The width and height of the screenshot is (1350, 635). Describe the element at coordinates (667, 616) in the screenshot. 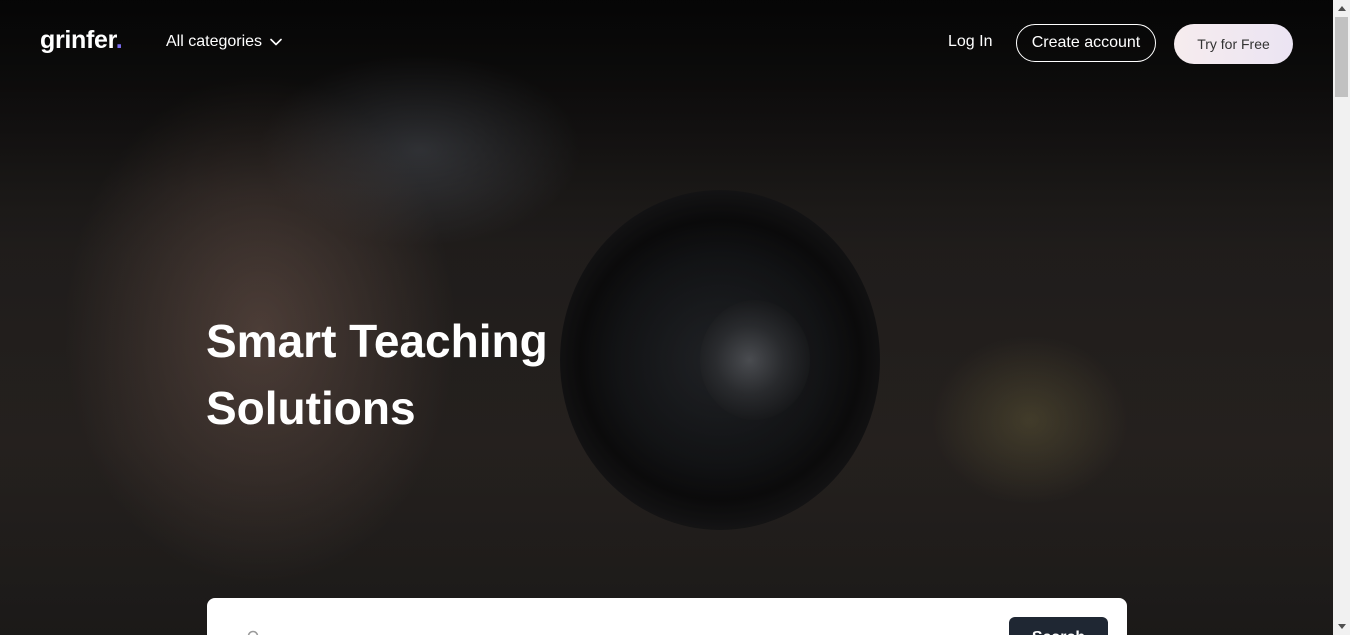

I see `search-card: Search` at that location.